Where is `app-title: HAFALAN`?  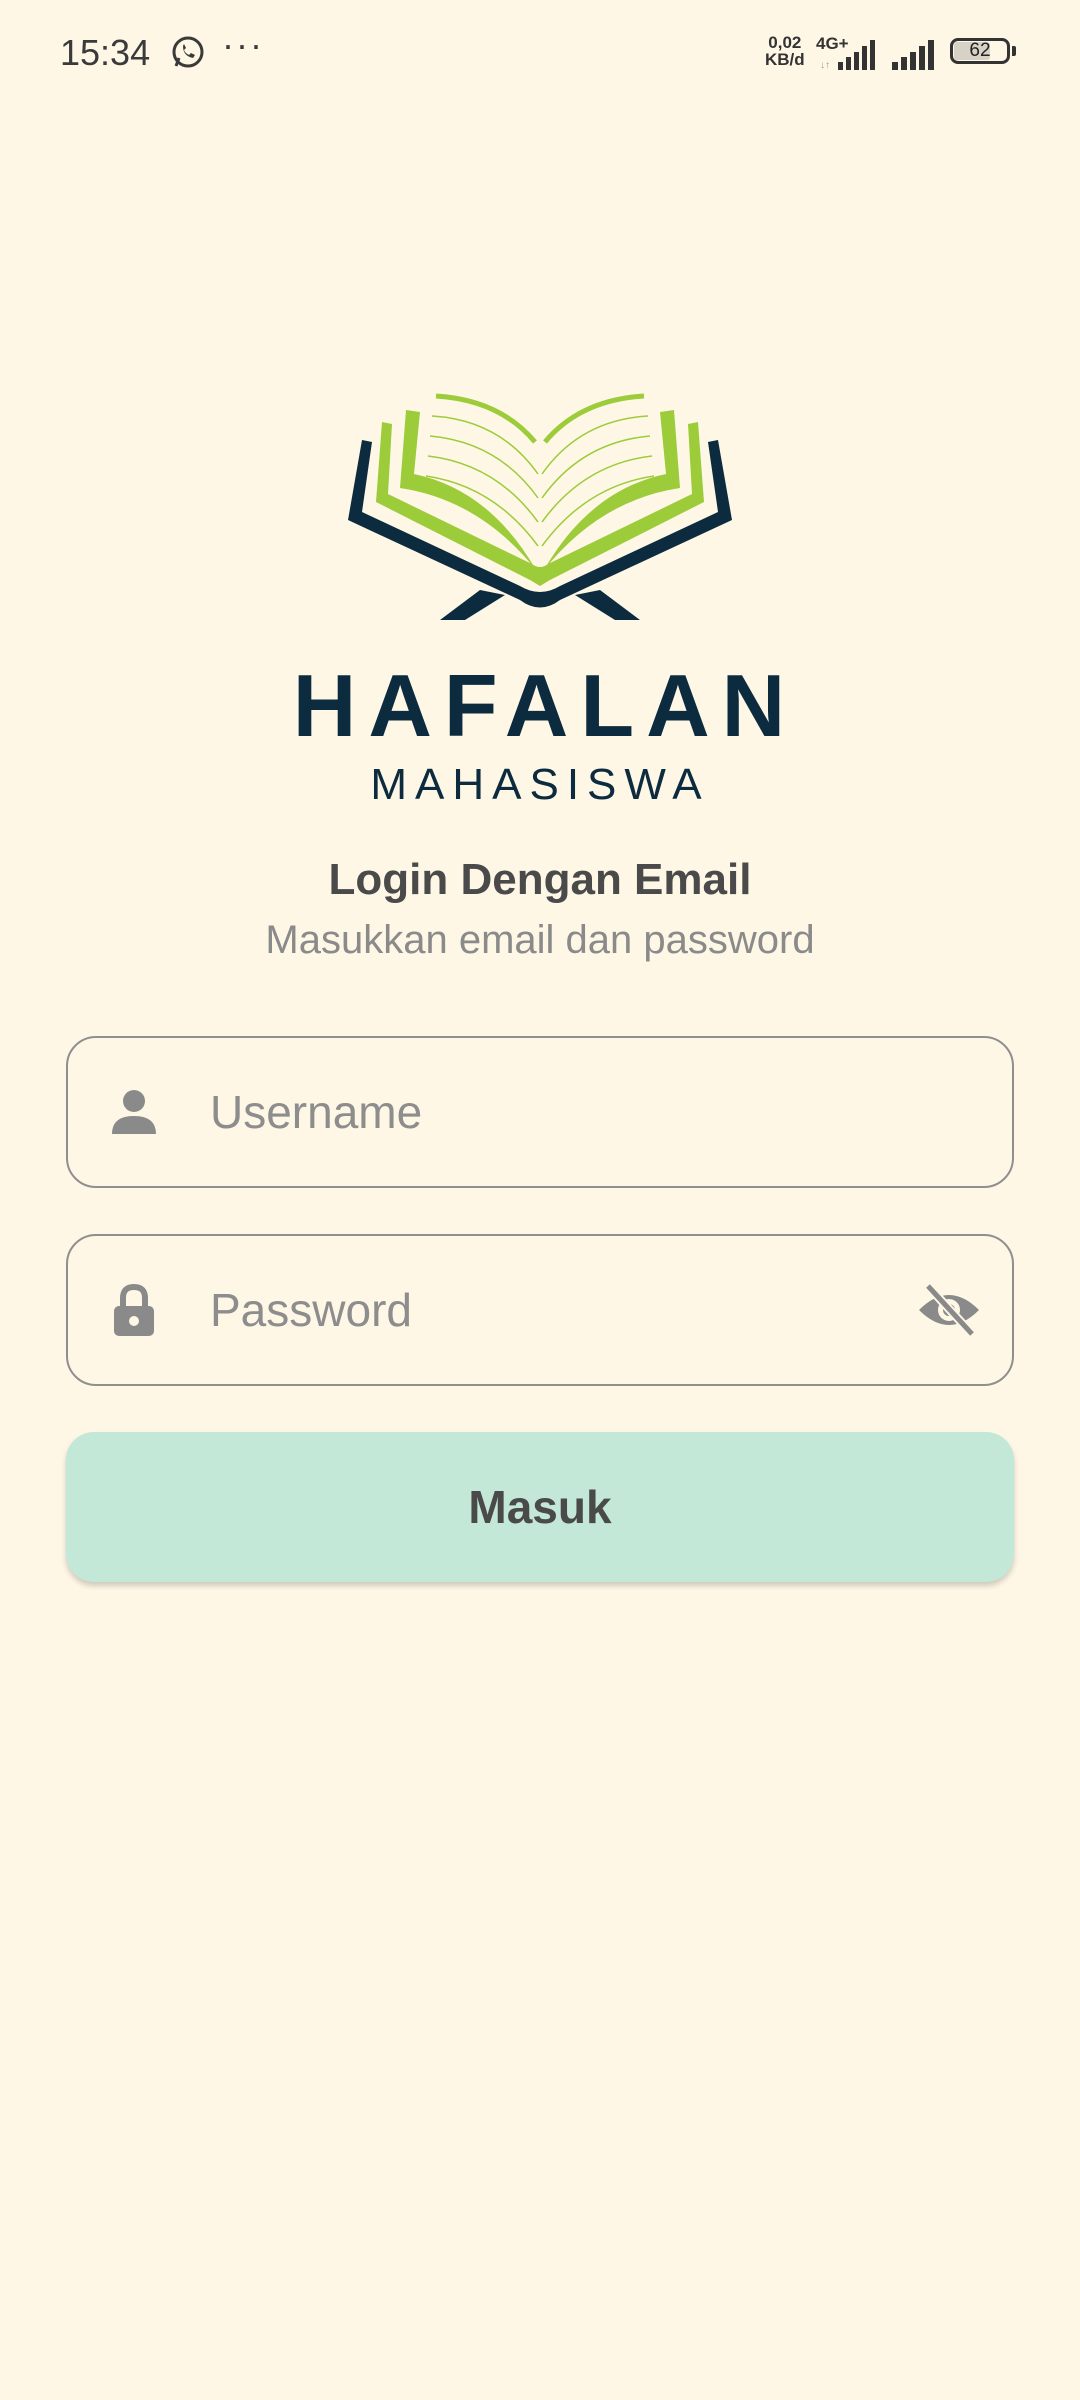 app-title: HAFALAN is located at coordinates (545, 705).